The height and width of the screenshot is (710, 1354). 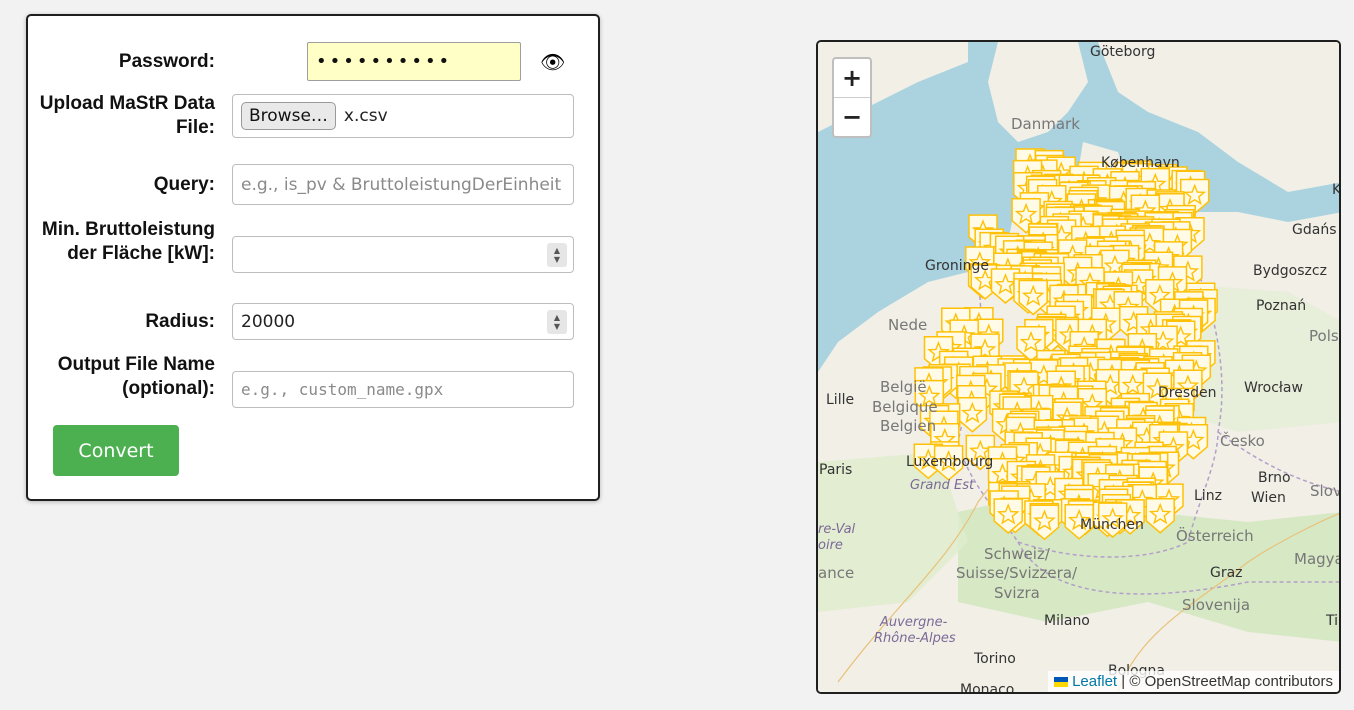 I want to click on min-bruttoleistung-input: ▲ ▼, so click(x=403, y=254).